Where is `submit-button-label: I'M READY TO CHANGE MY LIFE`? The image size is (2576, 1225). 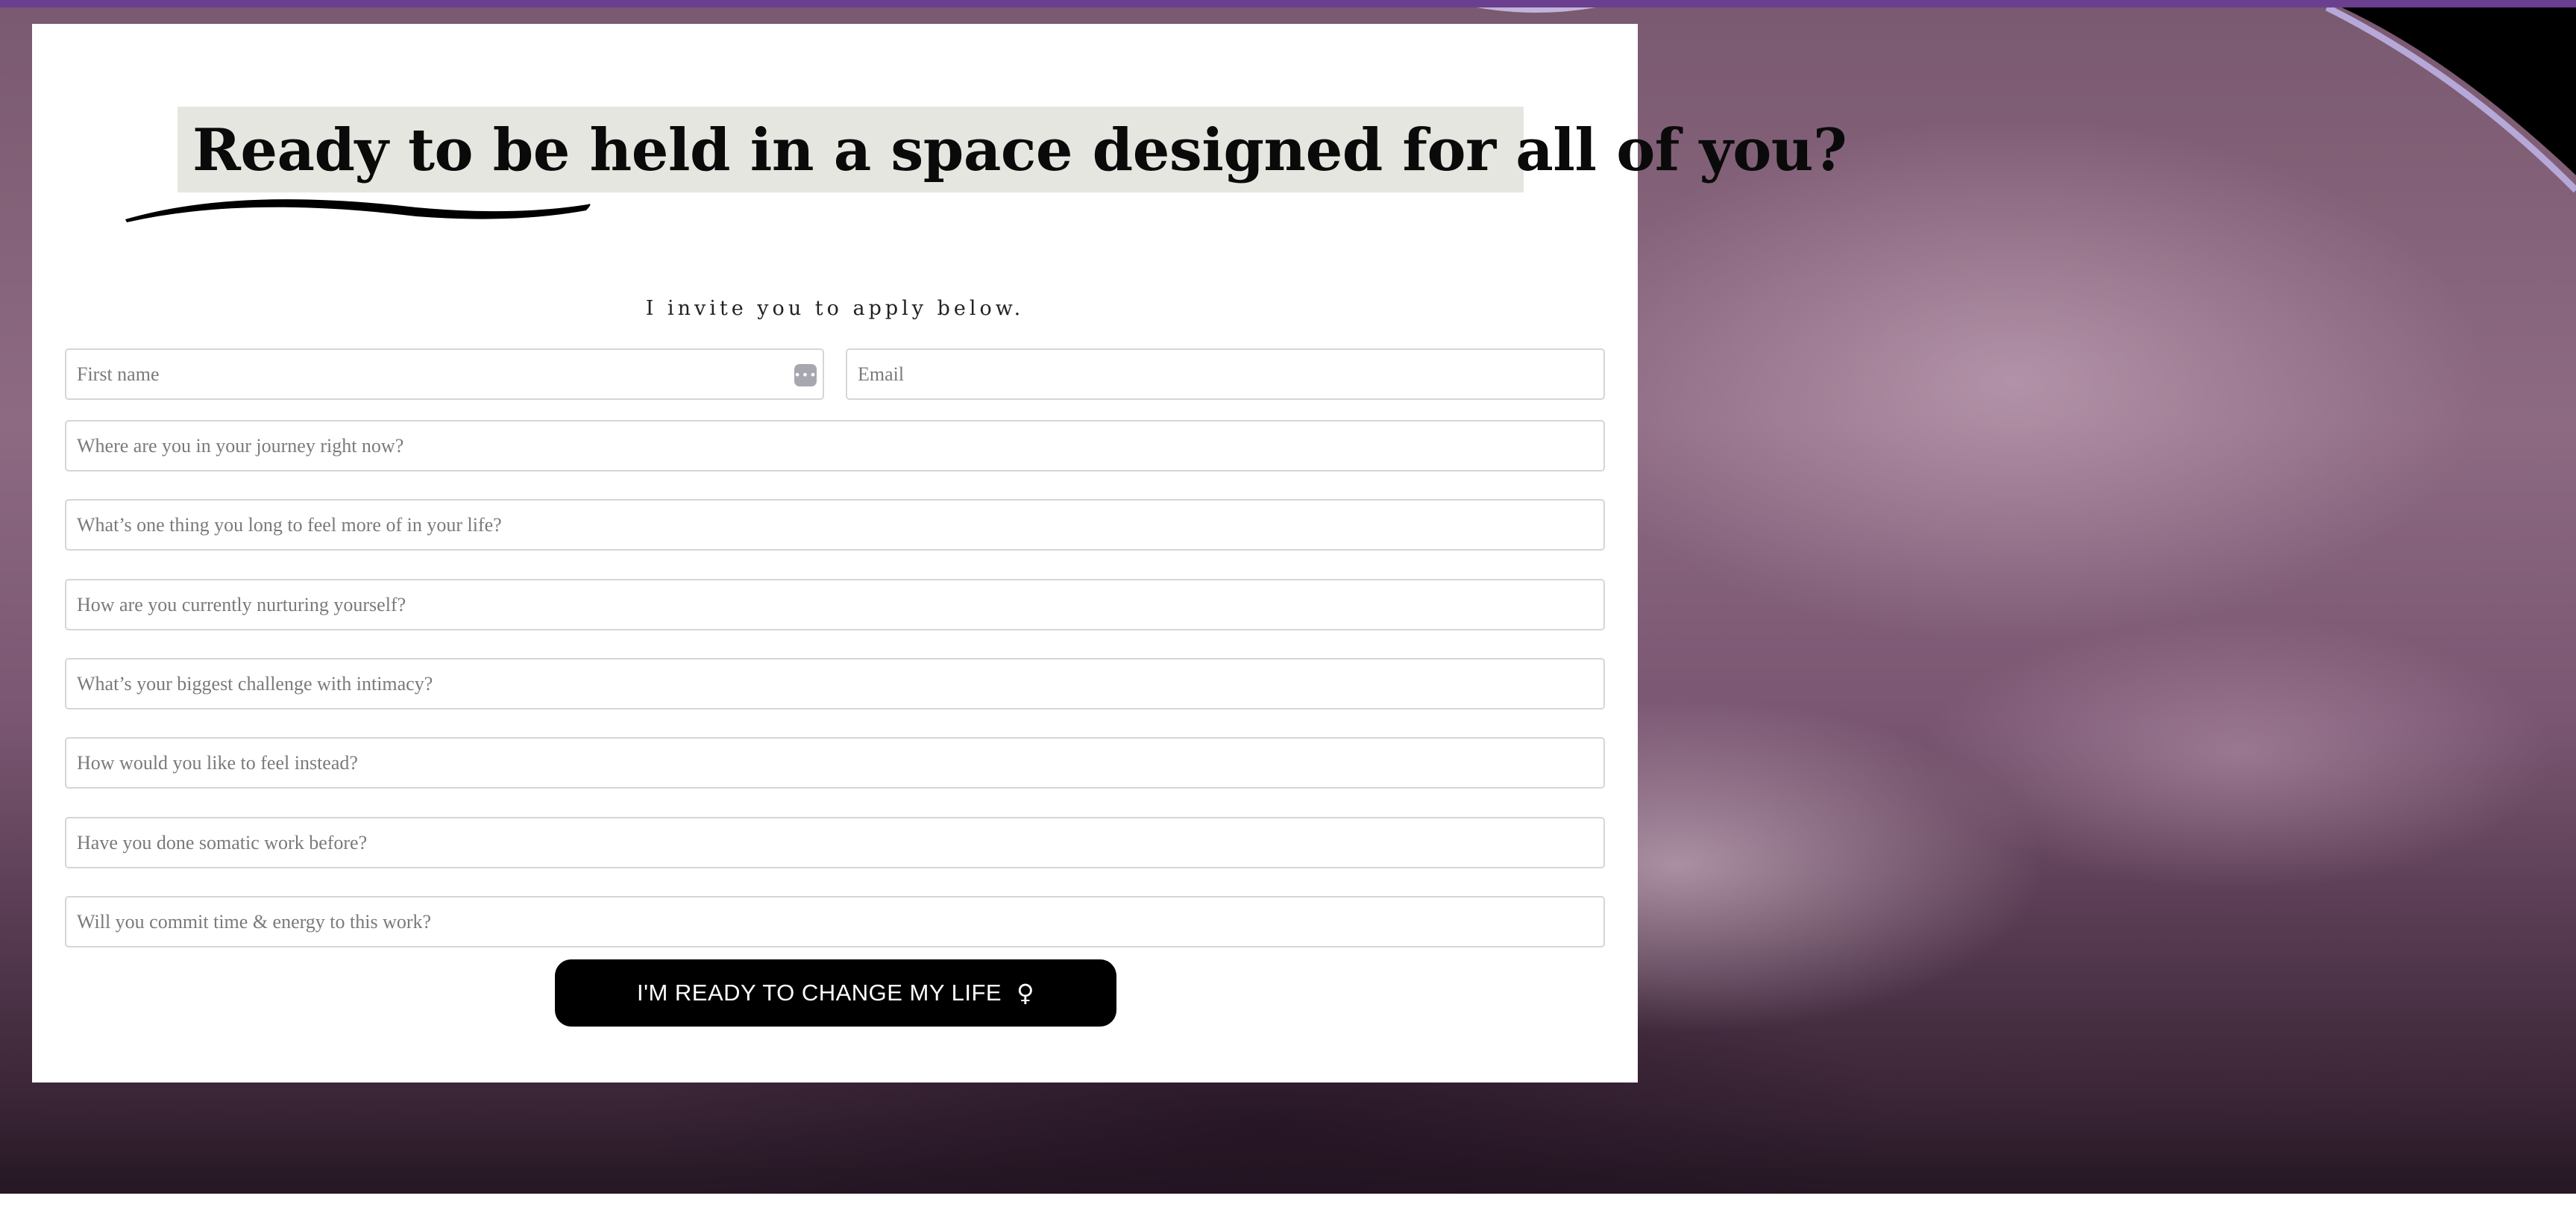
submit-button-label: I'M READY TO CHANGE MY LIFE is located at coordinates (819, 993).